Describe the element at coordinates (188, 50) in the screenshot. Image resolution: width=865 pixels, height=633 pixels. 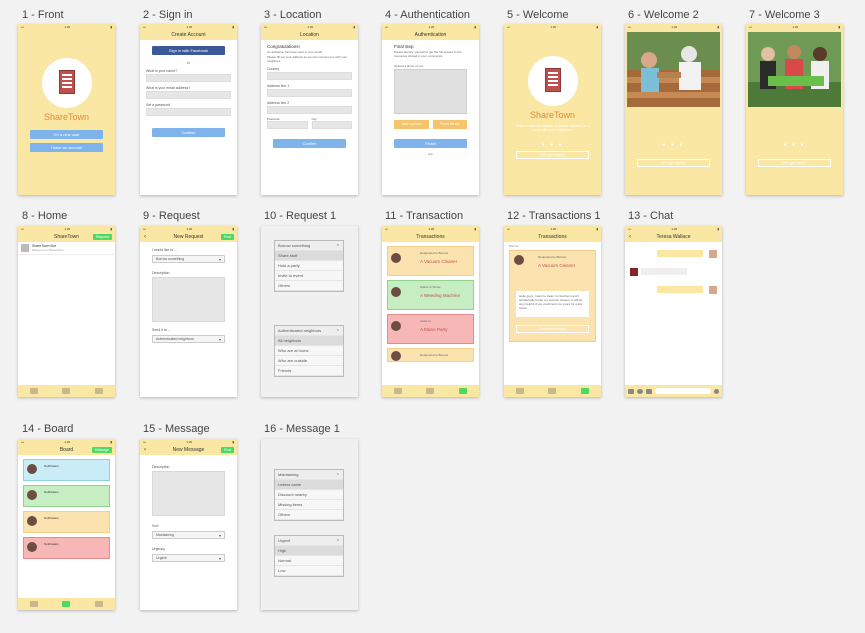
I see `facebook-signin-button: Sign in with Facebook` at that location.